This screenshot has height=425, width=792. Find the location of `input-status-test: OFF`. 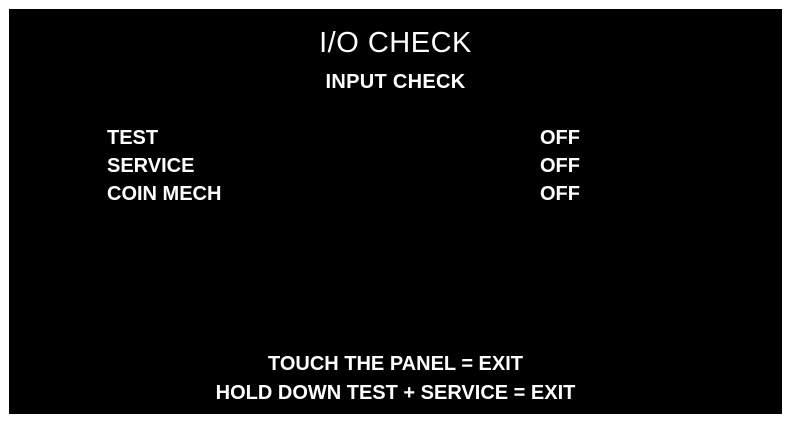

input-status-test: OFF is located at coordinates (560, 138).